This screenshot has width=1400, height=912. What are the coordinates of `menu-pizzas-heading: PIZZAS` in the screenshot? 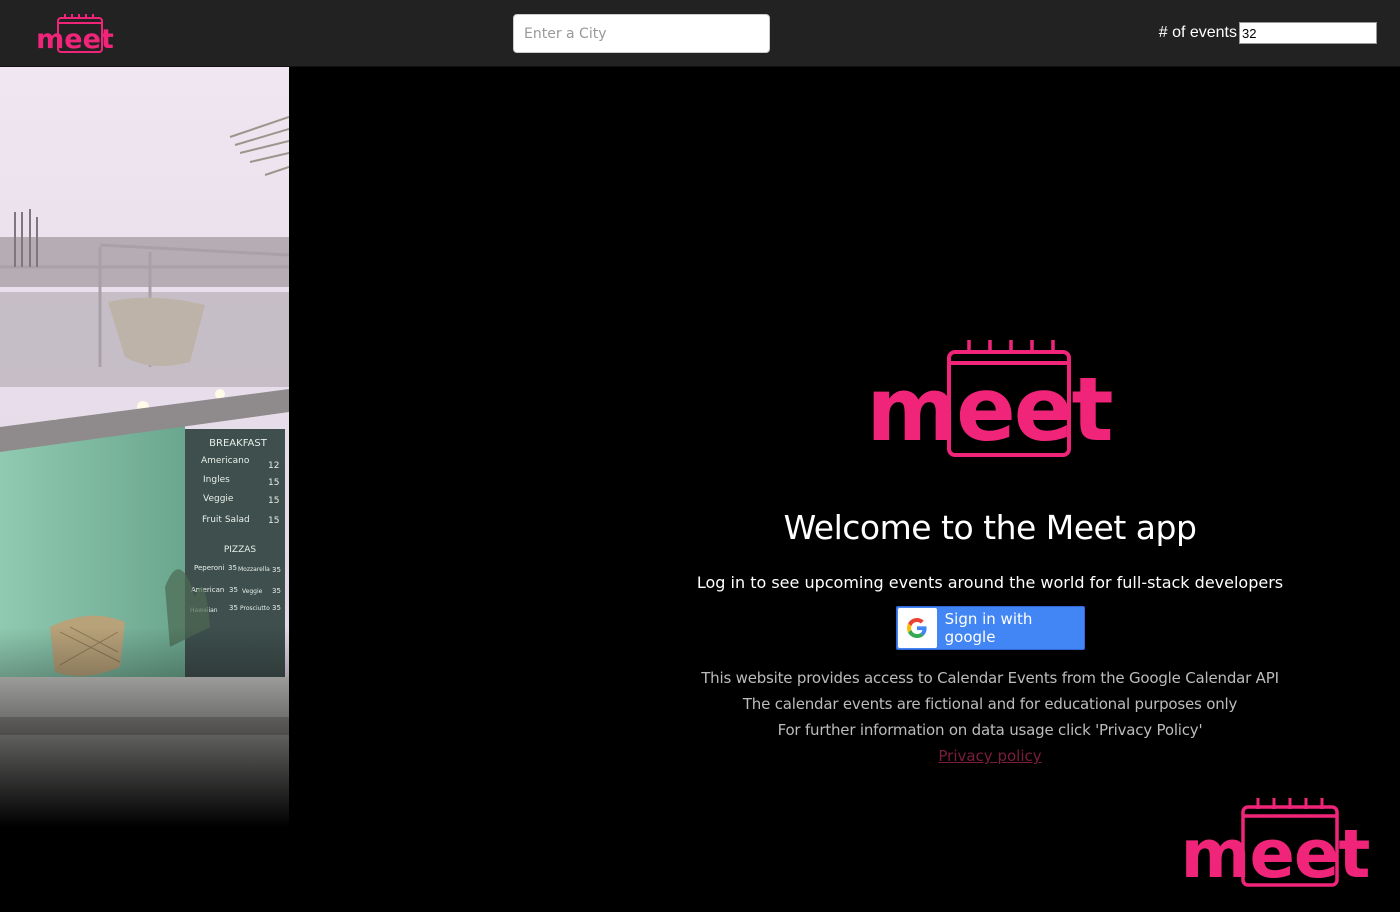 It's located at (240, 550).